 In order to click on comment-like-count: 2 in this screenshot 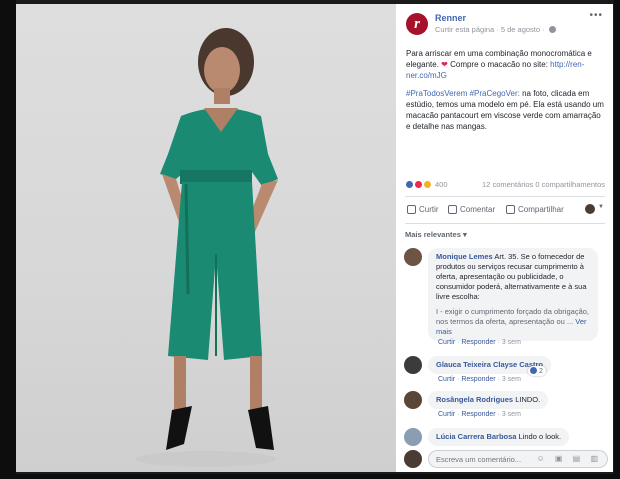, I will do `click(541, 371)`.